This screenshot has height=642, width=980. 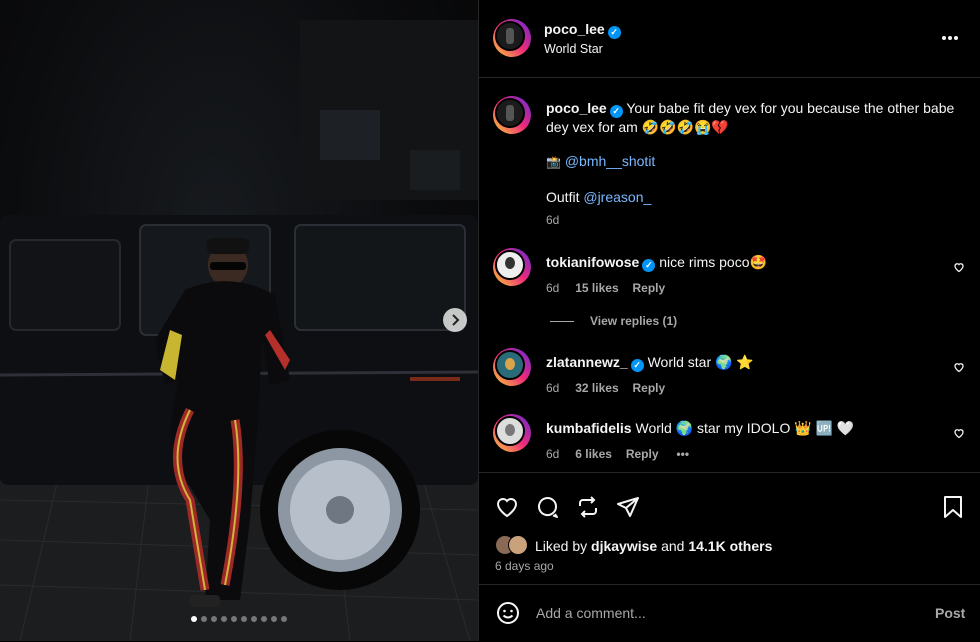 I want to click on likes-summary: Liked by djkaywise and 14.1K others, so click(x=653, y=546).